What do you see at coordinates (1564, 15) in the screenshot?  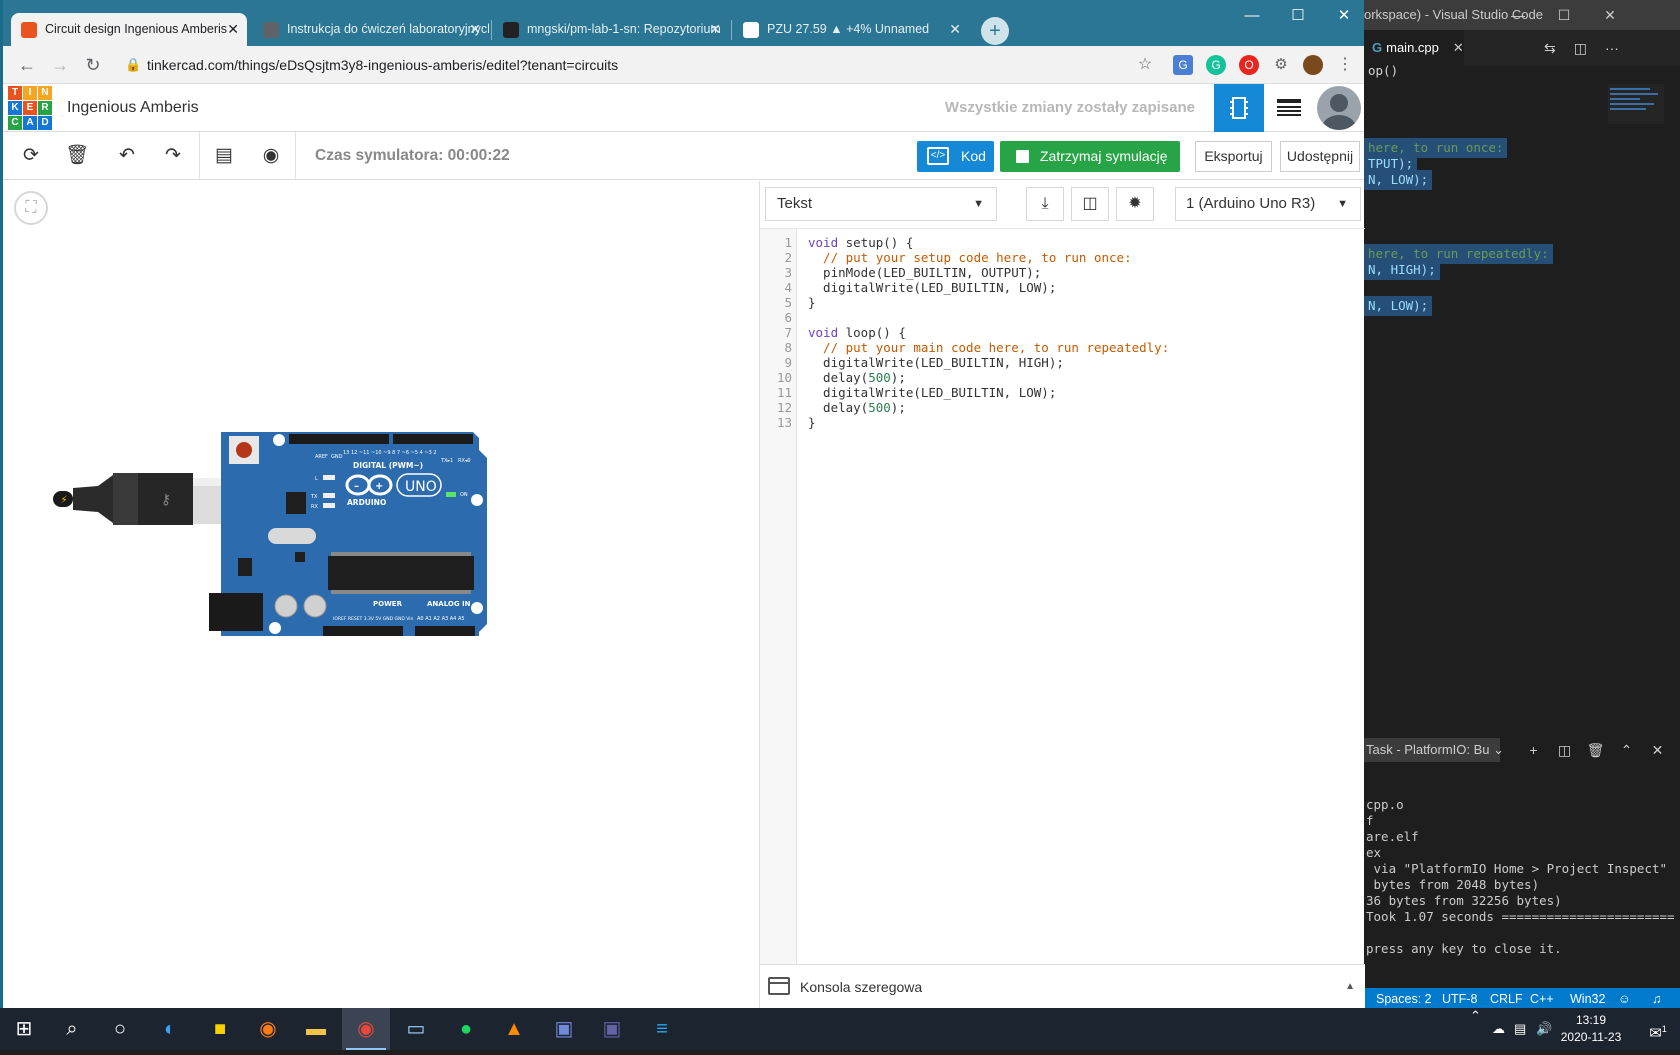 I see `vscode-maximize-button: ☐` at bounding box center [1564, 15].